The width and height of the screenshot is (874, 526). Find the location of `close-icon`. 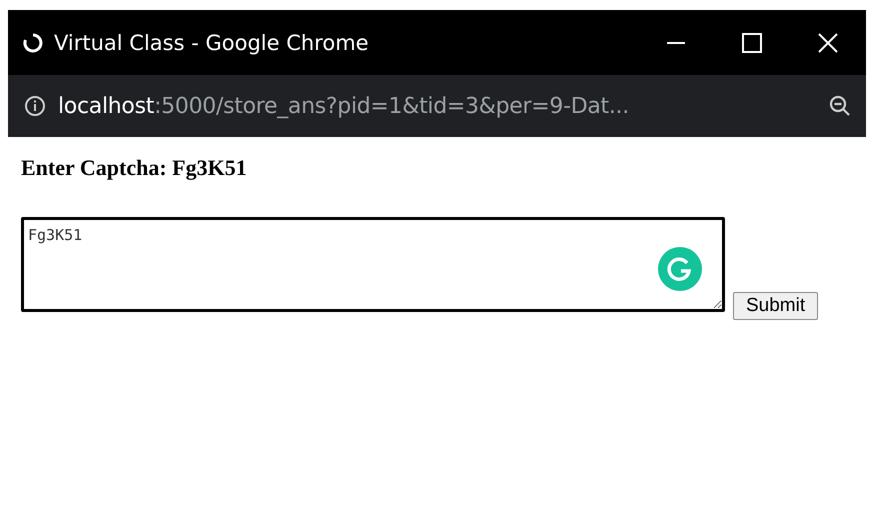

close-icon is located at coordinates (828, 43).